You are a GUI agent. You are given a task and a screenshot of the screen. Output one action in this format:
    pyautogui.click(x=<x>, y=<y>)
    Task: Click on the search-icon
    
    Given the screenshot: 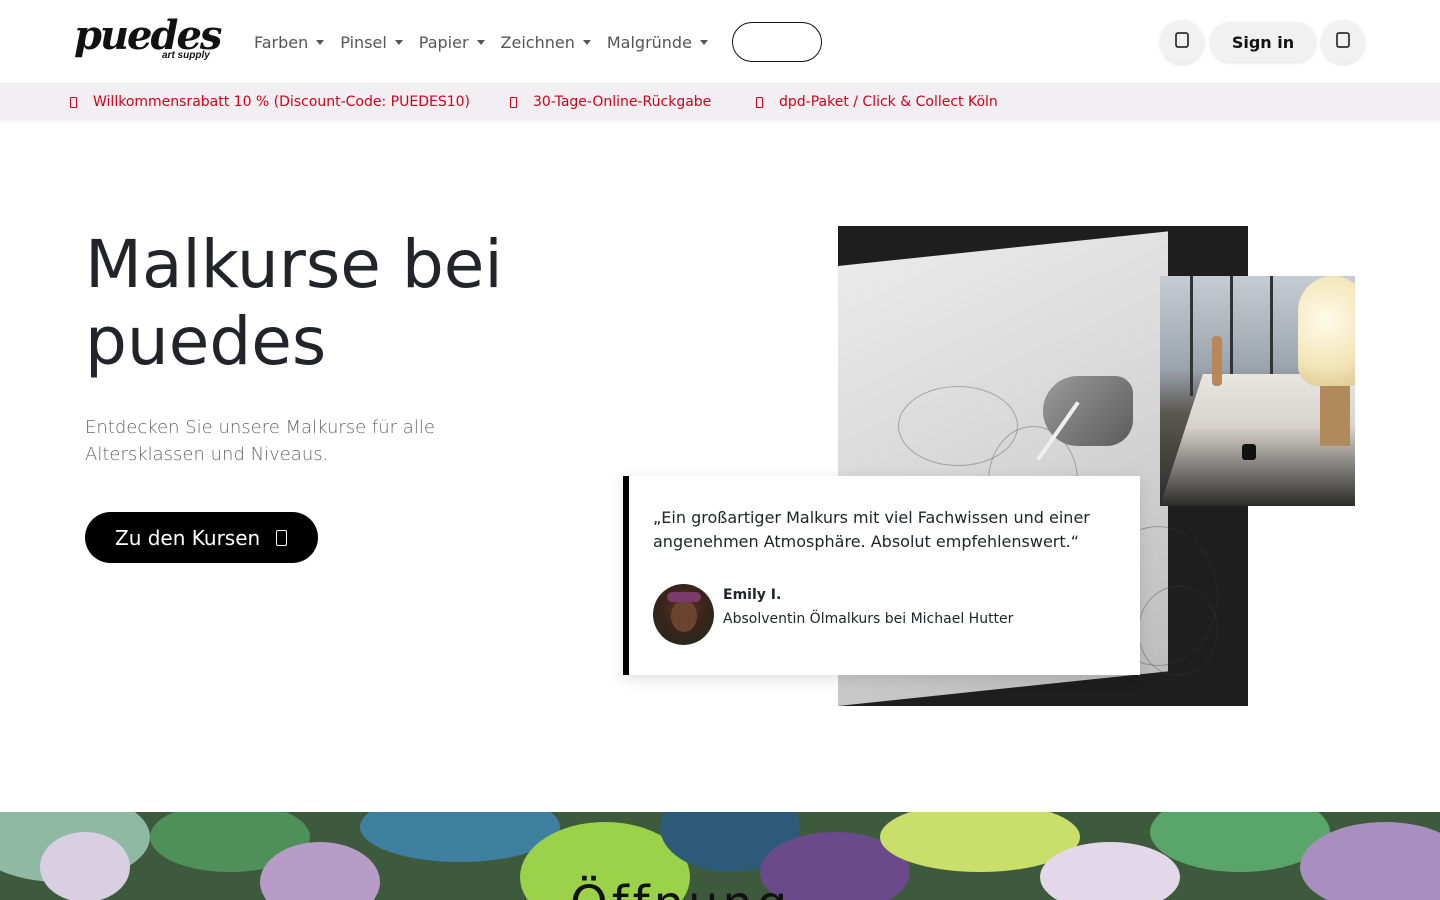 What is the action you would take?
    pyautogui.click(x=1182, y=42)
    